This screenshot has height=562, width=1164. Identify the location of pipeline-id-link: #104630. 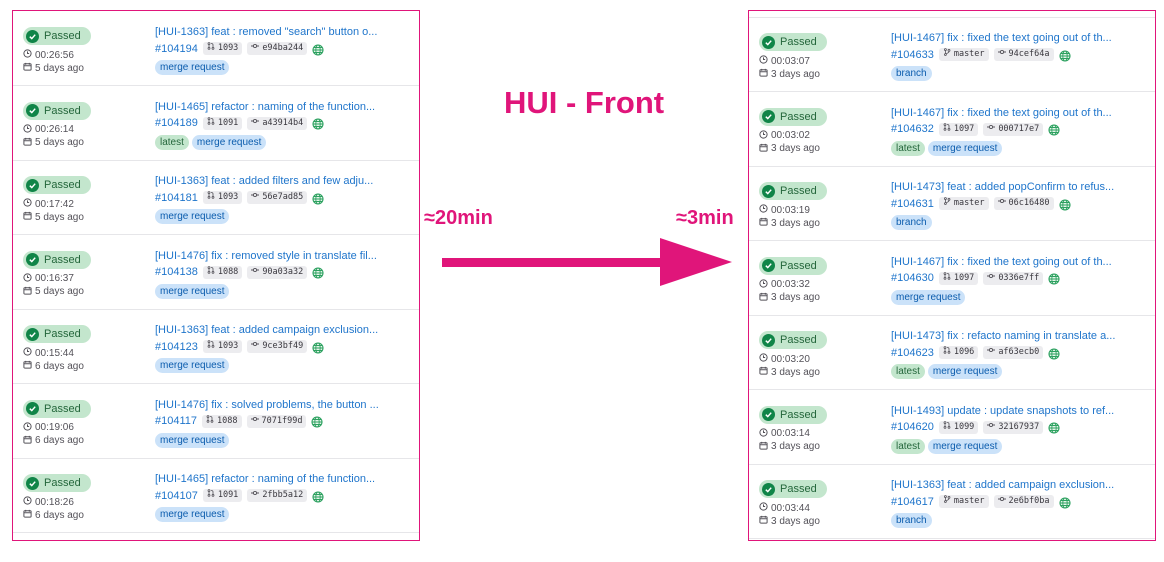
(912, 278).